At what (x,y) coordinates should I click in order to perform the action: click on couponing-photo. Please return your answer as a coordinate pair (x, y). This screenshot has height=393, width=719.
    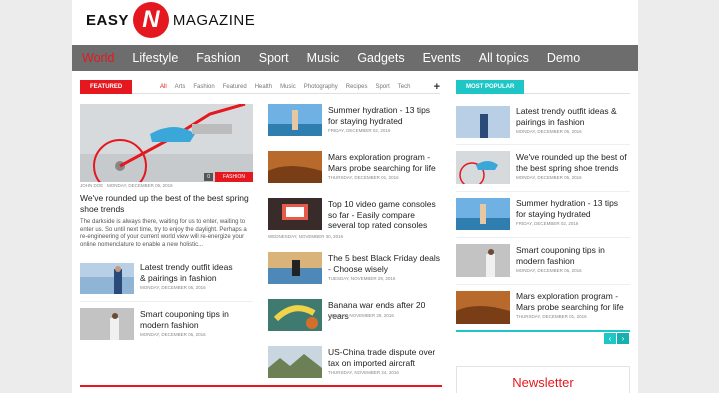
    Looking at the image, I should click on (107, 324).